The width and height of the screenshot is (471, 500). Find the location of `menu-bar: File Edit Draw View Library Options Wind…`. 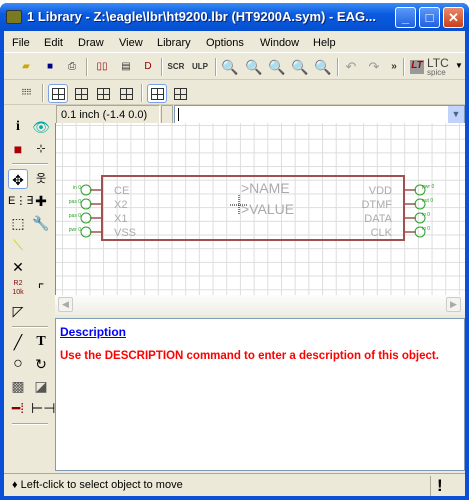

menu-bar: File Edit Draw View Library Options Wind… is located at coordinates (234, 43).